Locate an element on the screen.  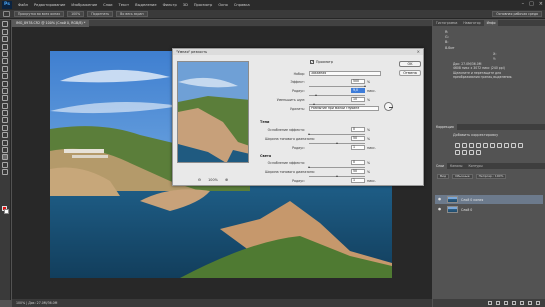
zoom-in-icon: ⊕ is located at coordinates (226, 179).